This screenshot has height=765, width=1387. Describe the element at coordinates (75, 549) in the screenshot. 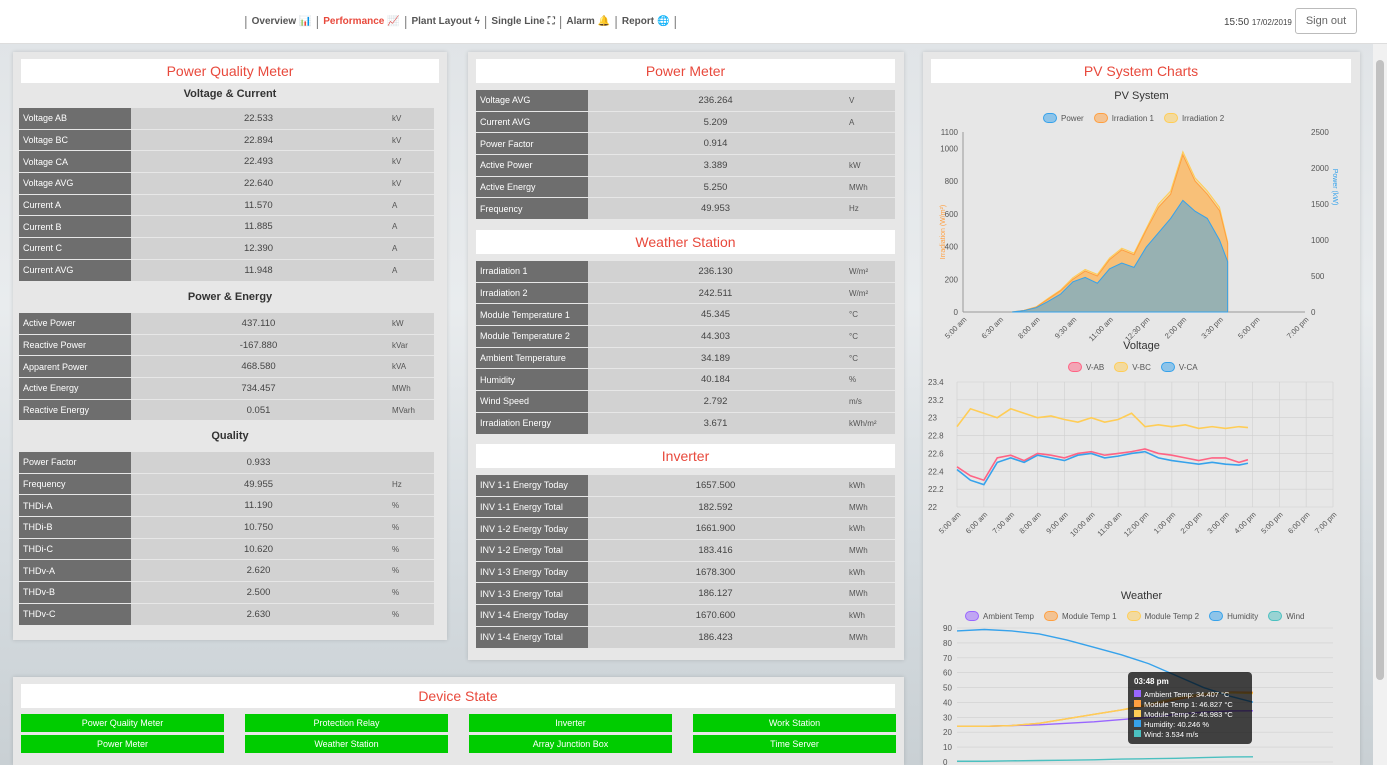

I see `row-label: THDi-C` at that location.